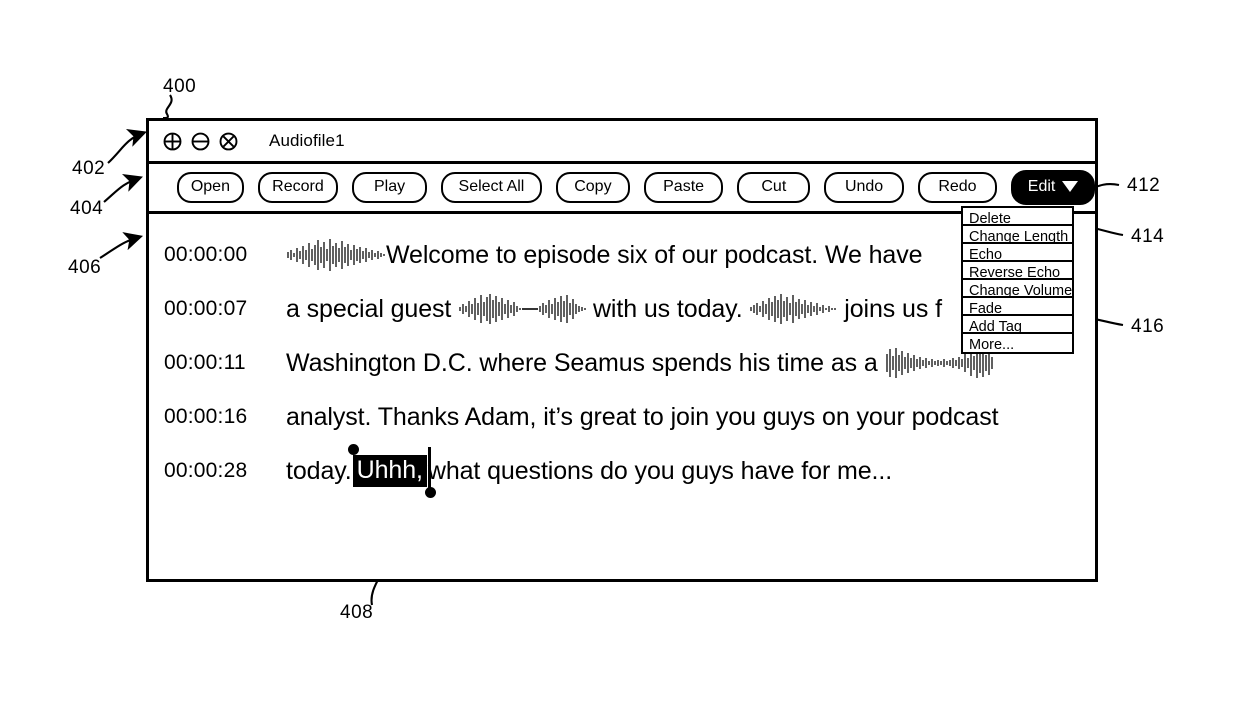 The height and width of the screenshot is (724, 1240). I want to click on transcript-text-run: today., so click(319, 470).